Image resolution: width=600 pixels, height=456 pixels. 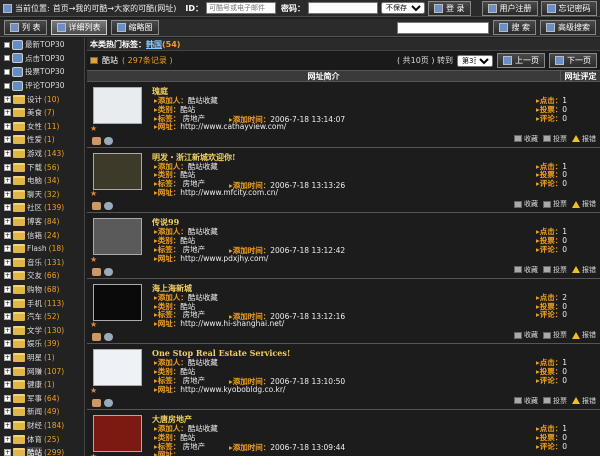 What do you see at coordinates (42, 317) in the screenshot?
I see `sidebar-item: + 汽车 (52)` at bounding box center [42, 317].